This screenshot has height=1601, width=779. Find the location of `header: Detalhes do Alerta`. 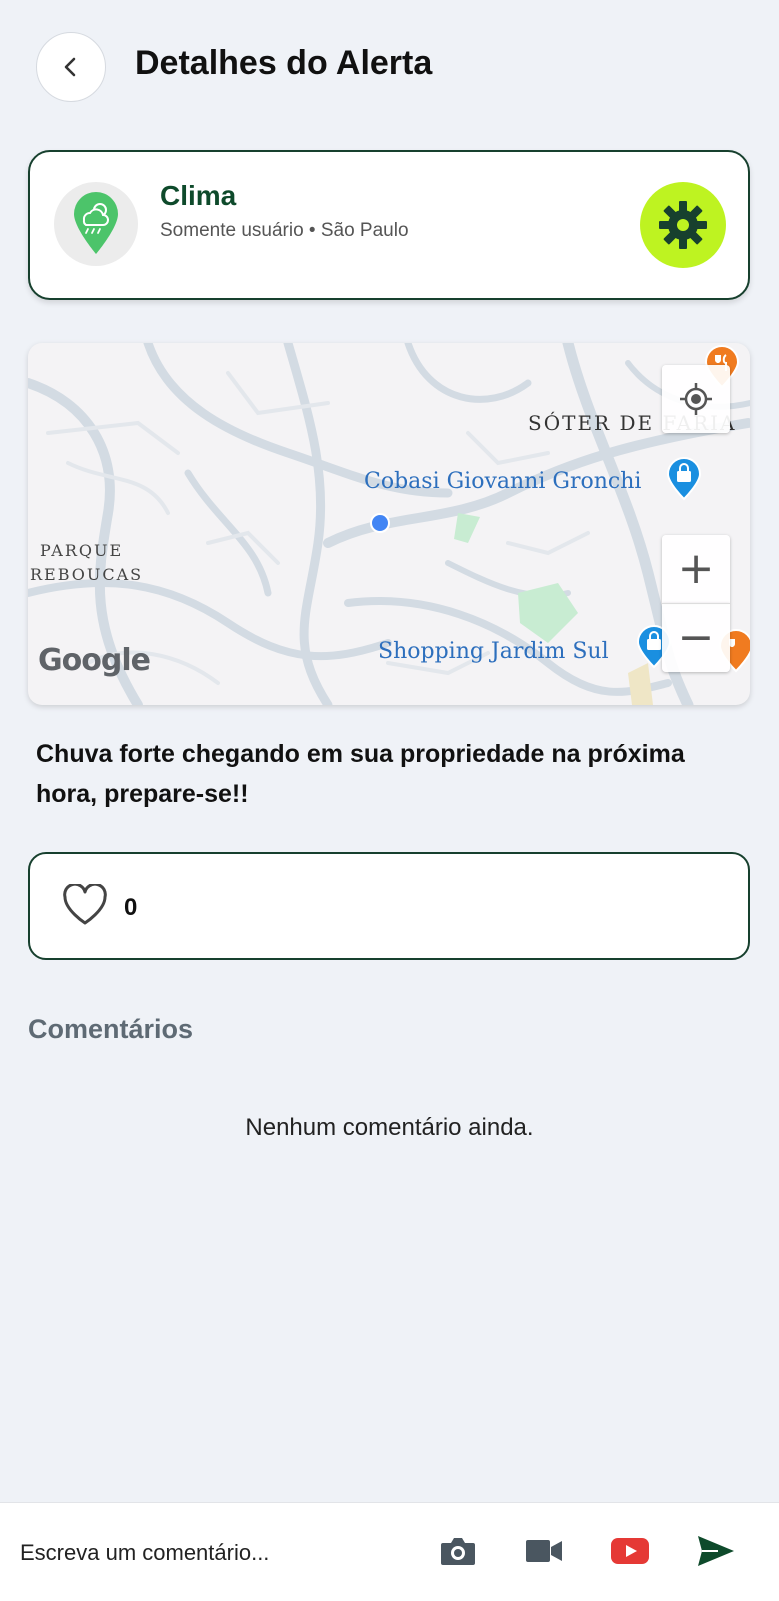

header: Detalhes do Alerta is located at coordinates (389, 70).